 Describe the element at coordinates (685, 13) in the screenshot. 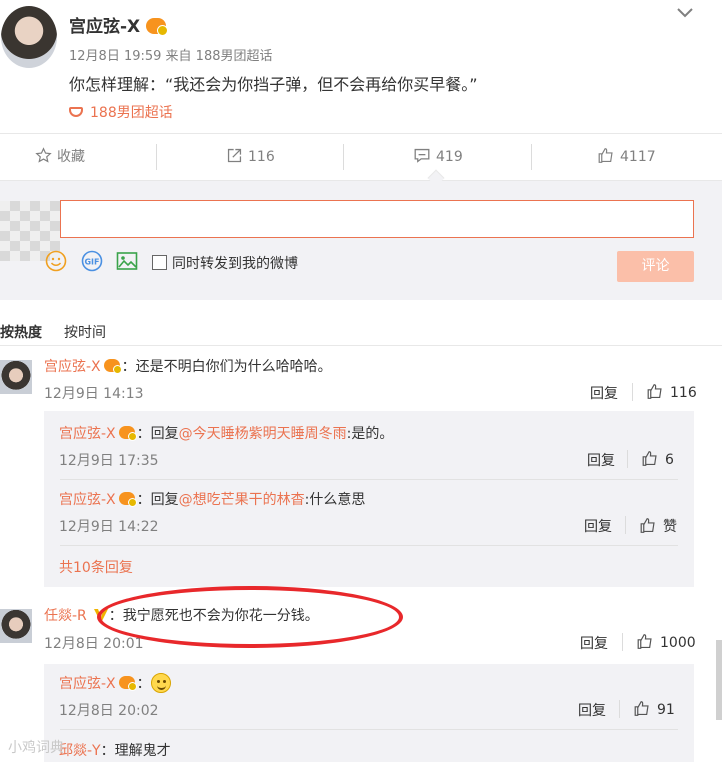

I see `chevron-down-icon` at that location.